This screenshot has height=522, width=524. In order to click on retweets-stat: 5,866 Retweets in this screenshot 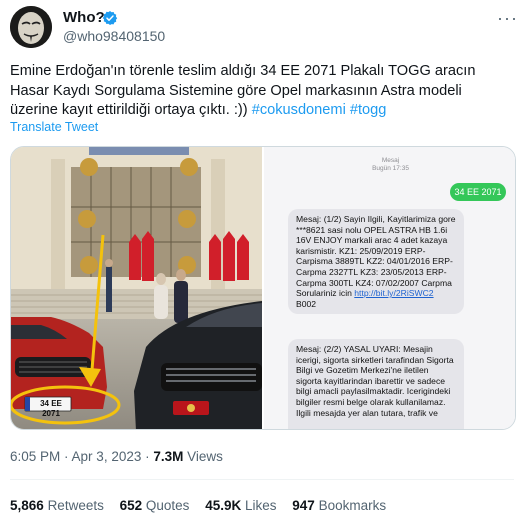, I will do `click(57, 505)`.